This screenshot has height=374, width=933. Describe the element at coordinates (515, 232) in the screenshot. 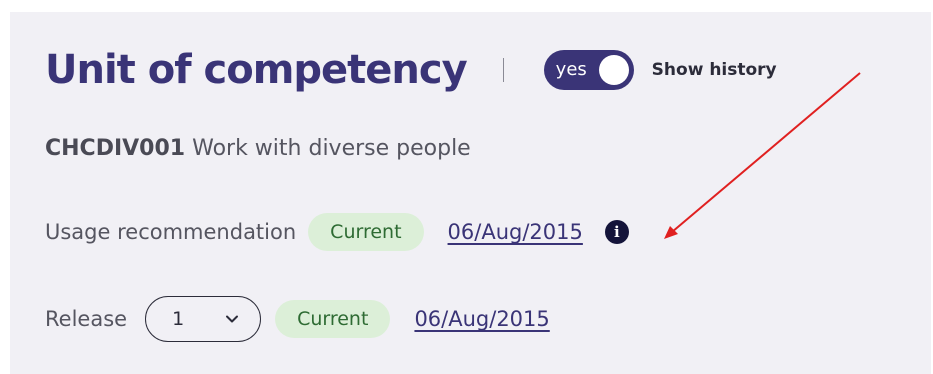

I see `usage-date-link: 06/Aug/2015` at that location.